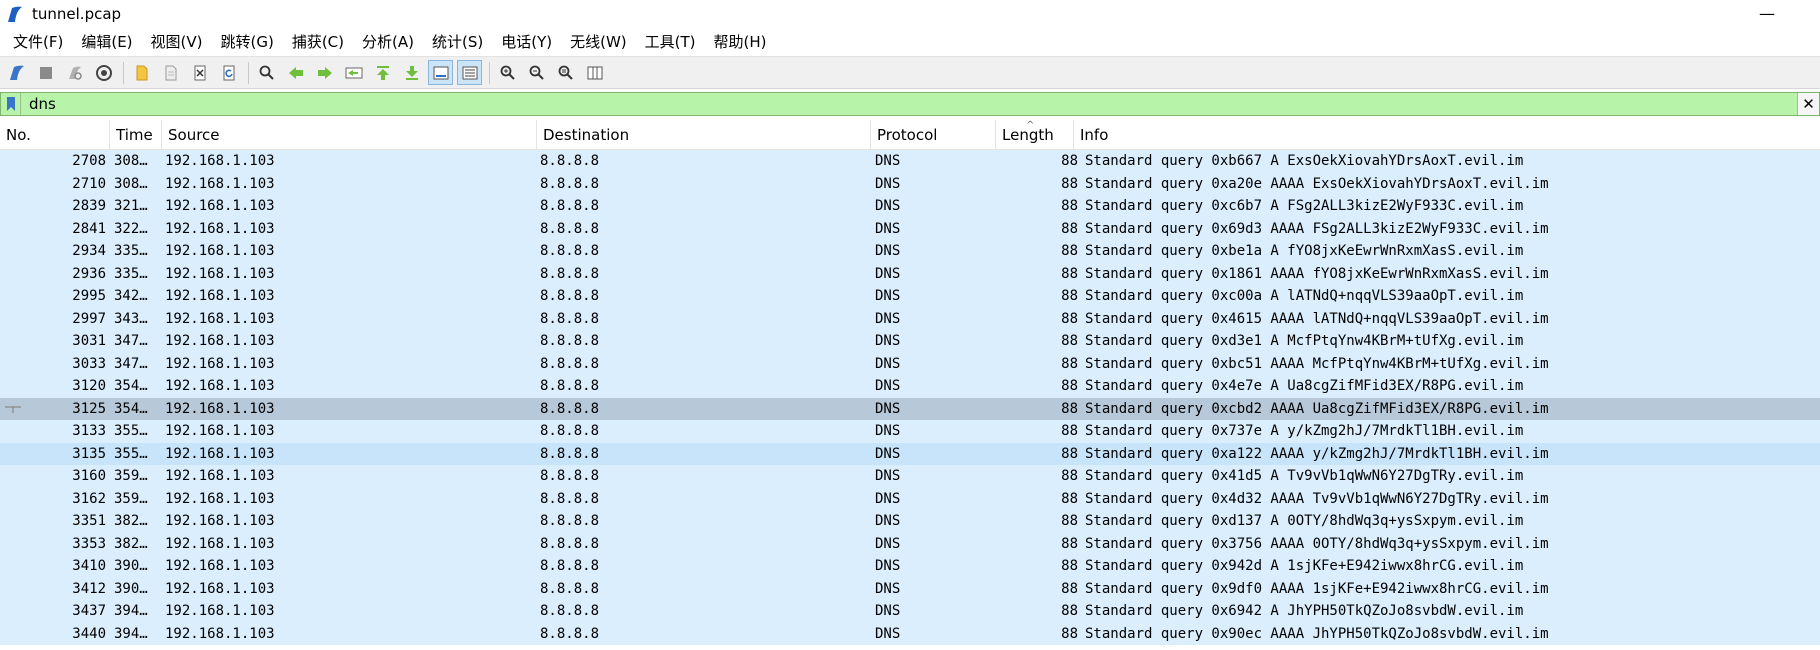  I want to click on column-header-destination: Destination, so click(704, 135).